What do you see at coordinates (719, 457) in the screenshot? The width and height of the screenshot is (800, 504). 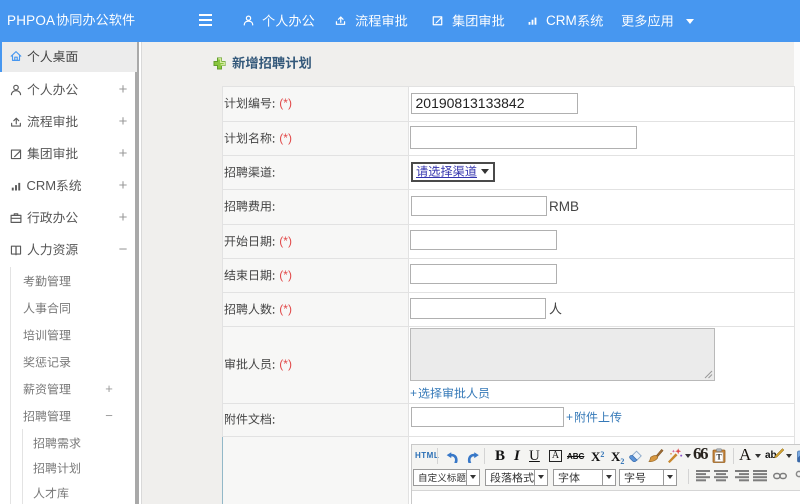 I see `svg-text: T` at bounding box center [719, 457].